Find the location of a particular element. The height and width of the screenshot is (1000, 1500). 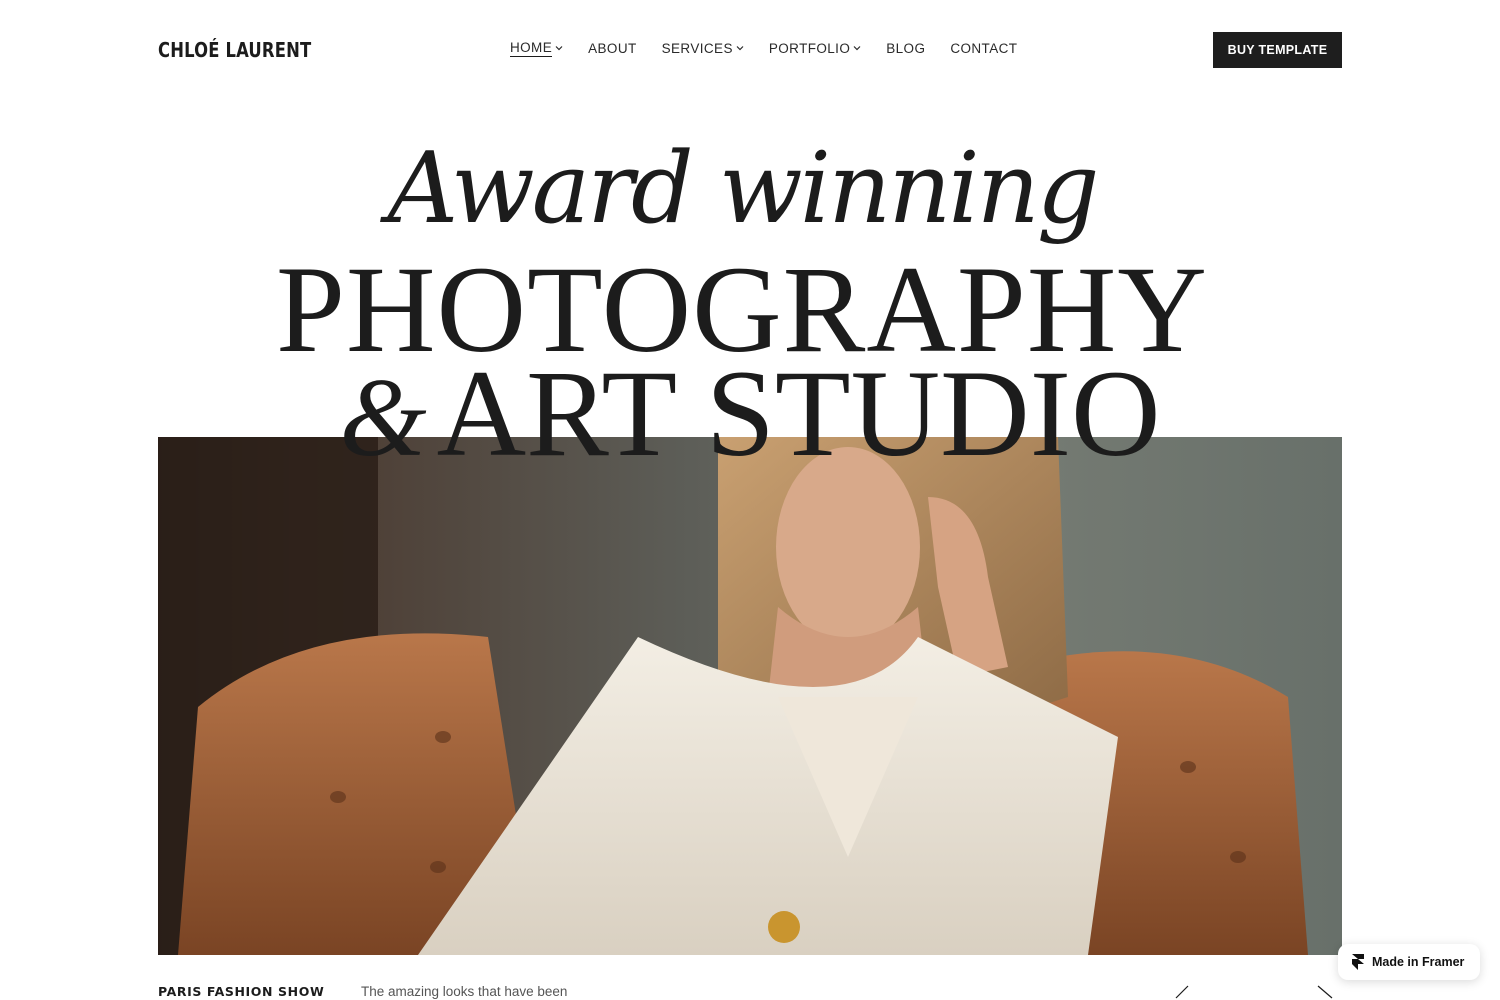

badge-label: Made in Framer is located at coordinates (1418, 962).